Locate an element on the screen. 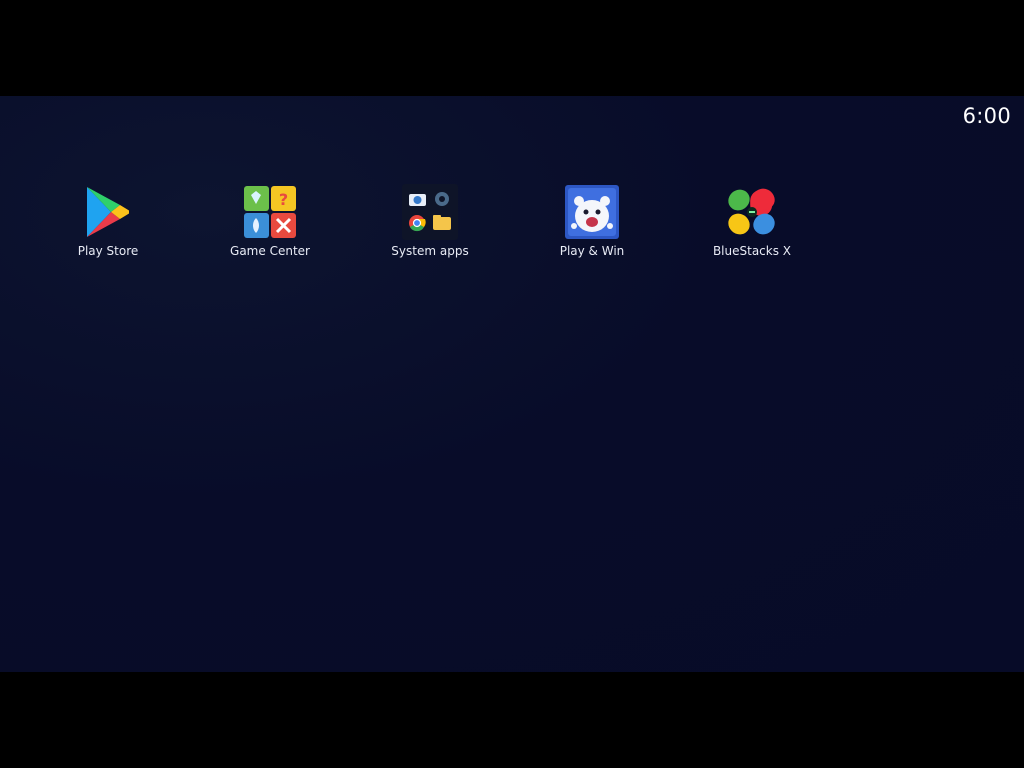  app-label: Play Store is located at coordinates (108, 251).